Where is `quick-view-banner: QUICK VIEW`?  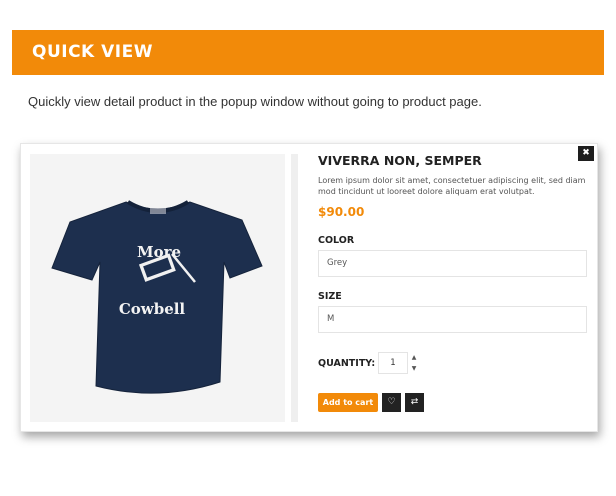 quick-view-banner: QUICK VIEW is located at coordinates (308, 52).